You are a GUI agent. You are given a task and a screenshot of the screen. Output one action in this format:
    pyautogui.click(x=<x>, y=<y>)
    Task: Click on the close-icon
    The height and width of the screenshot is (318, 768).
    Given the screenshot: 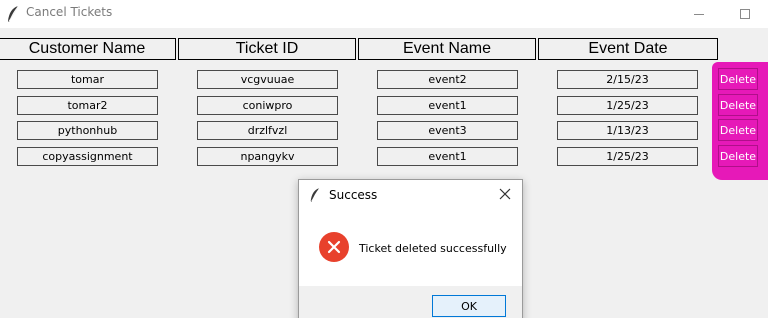 What is the action you would take?
    pyautogui.click(x=505, y=194)
    